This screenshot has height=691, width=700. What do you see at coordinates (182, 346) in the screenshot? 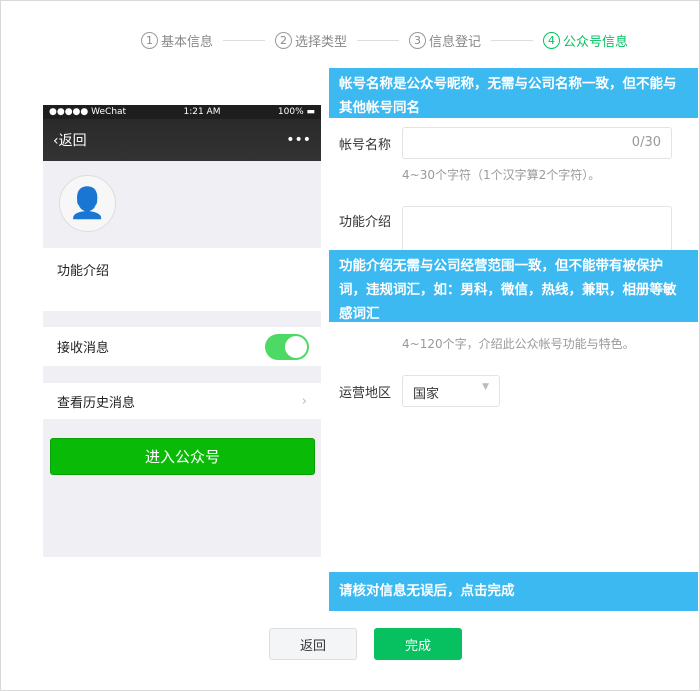
I see `phone-receive-row: 接收消息` at bounding box center [182, 346].